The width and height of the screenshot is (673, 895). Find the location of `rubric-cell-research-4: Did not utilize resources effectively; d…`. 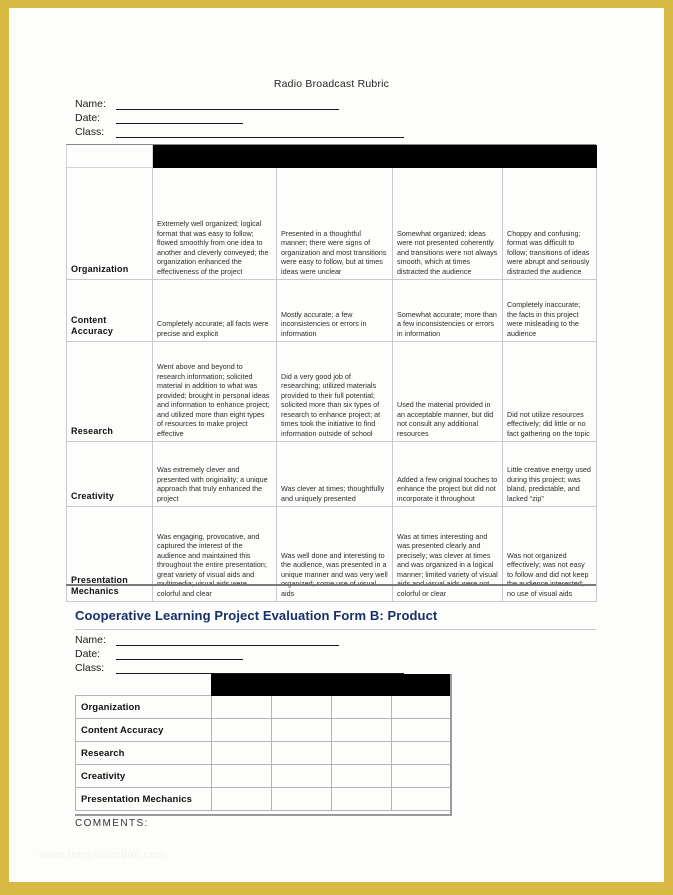

rubric-cell-research-4: Did not utilize resources effectively; d… is located at coordinates (549, 391).